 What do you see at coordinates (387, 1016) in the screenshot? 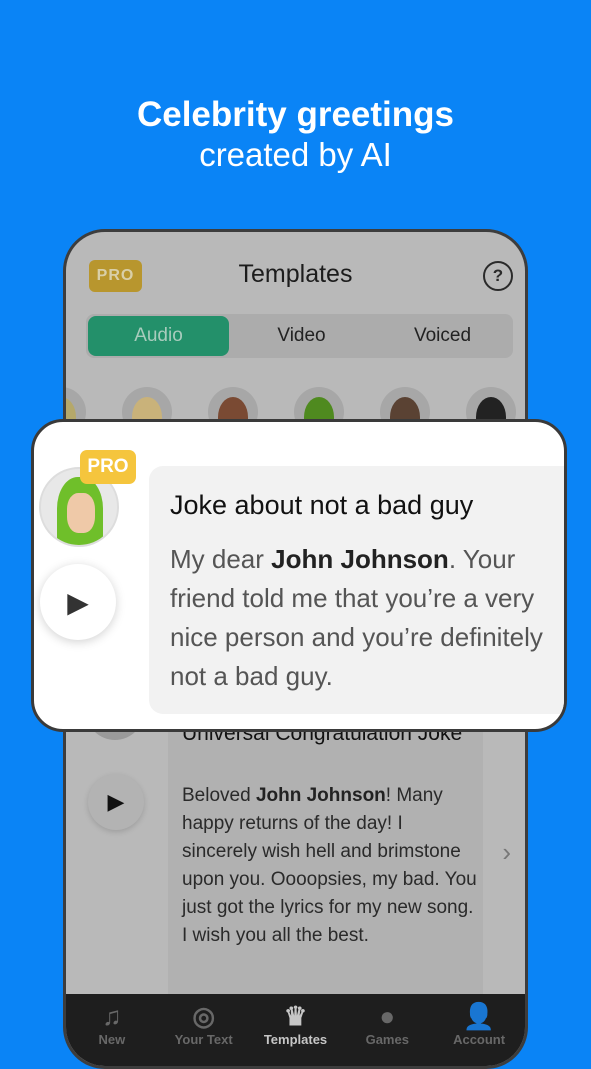
I see `fortune-ball-icon: ●` at bounding box center [387, 1016].